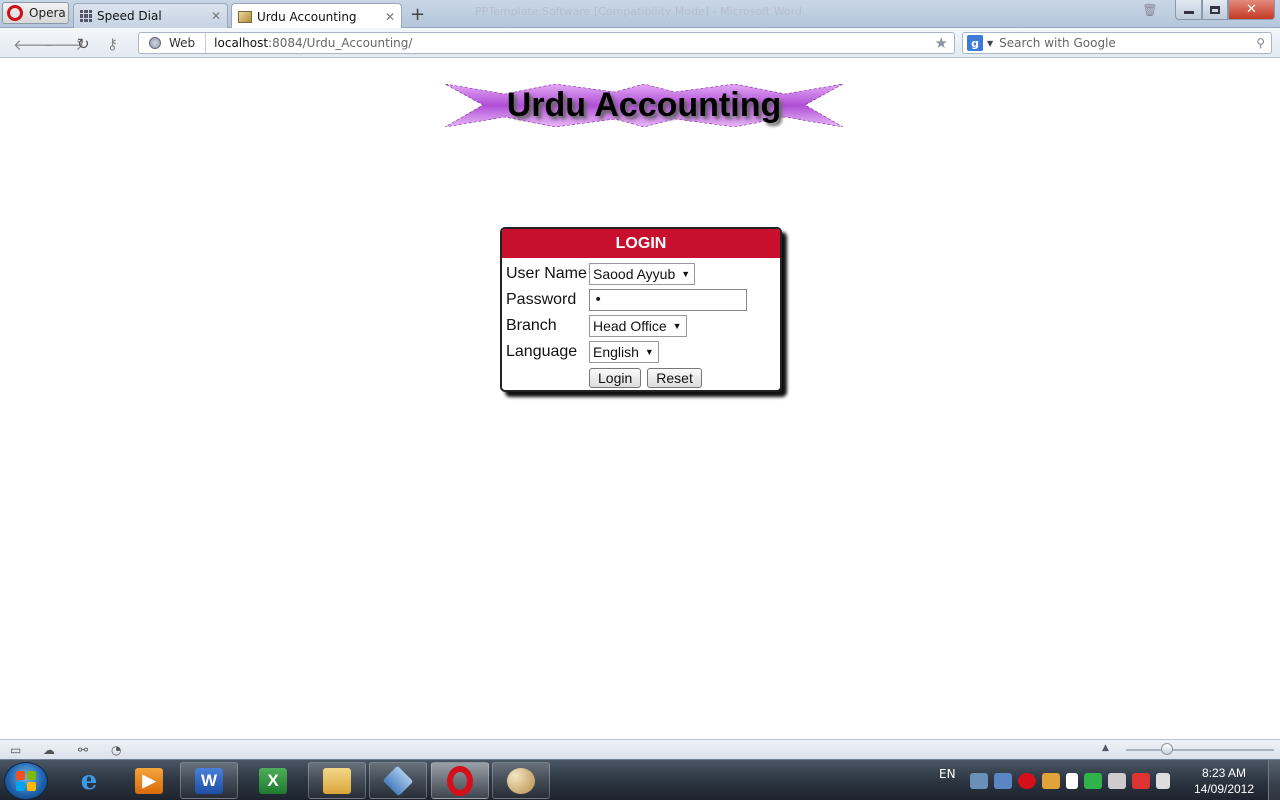  What do you see at coordinates (668, 300) in the screenshot?
I see `password-field: •` at bounding box center [668, 300].